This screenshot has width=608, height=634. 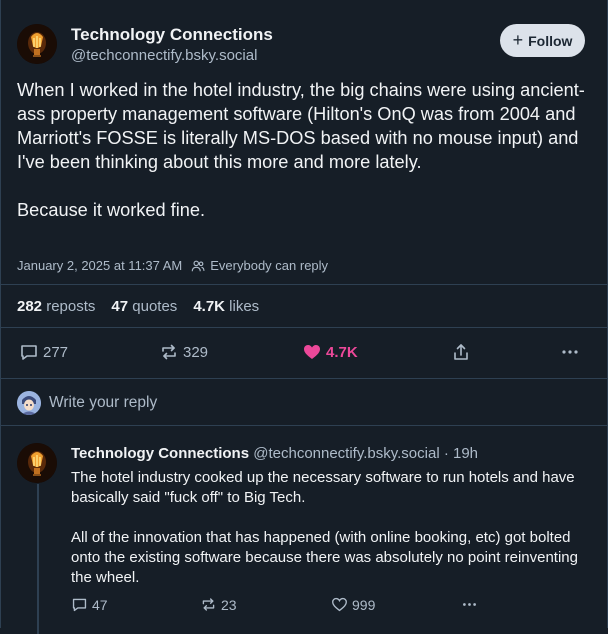 I want to click on reply-repost-count: 23, so click(x=229, y=604).